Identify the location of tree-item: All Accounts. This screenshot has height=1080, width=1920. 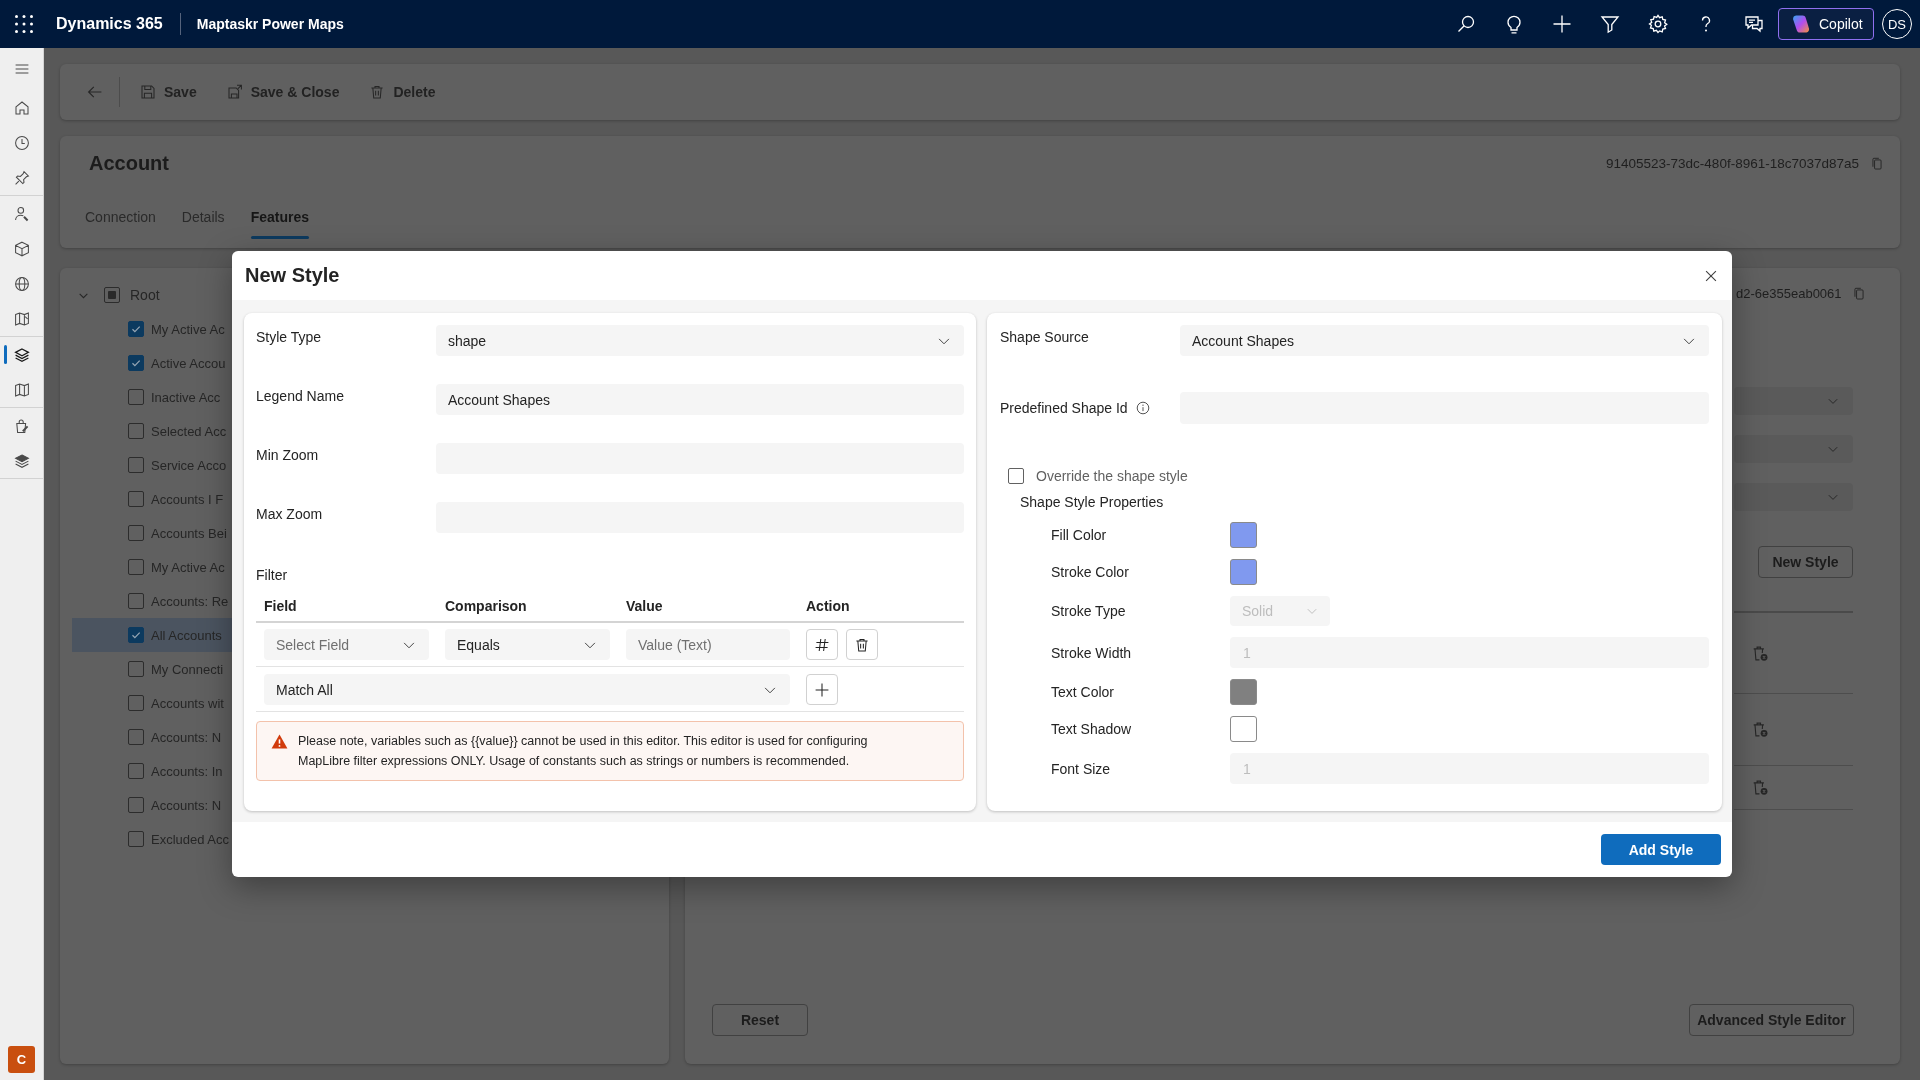
(152, 635).